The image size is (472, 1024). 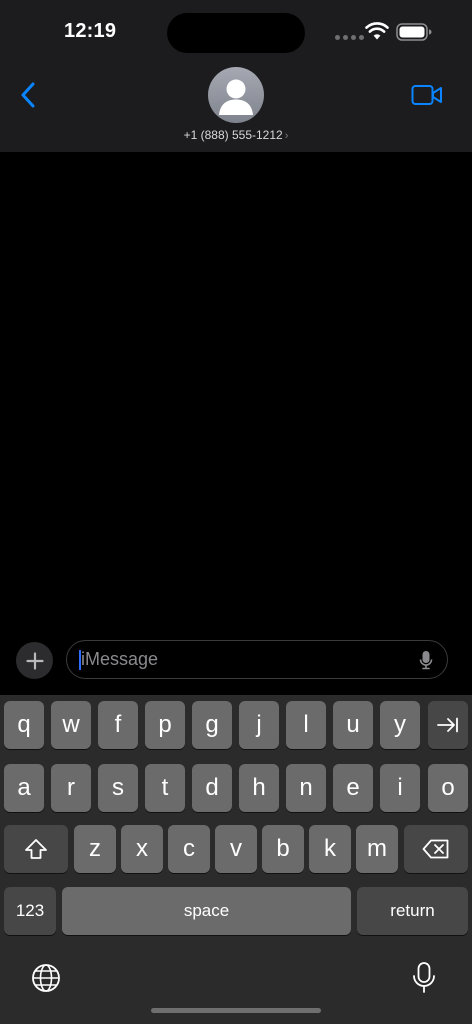 I want to click on key-a: a, so click(x=24, y=788).